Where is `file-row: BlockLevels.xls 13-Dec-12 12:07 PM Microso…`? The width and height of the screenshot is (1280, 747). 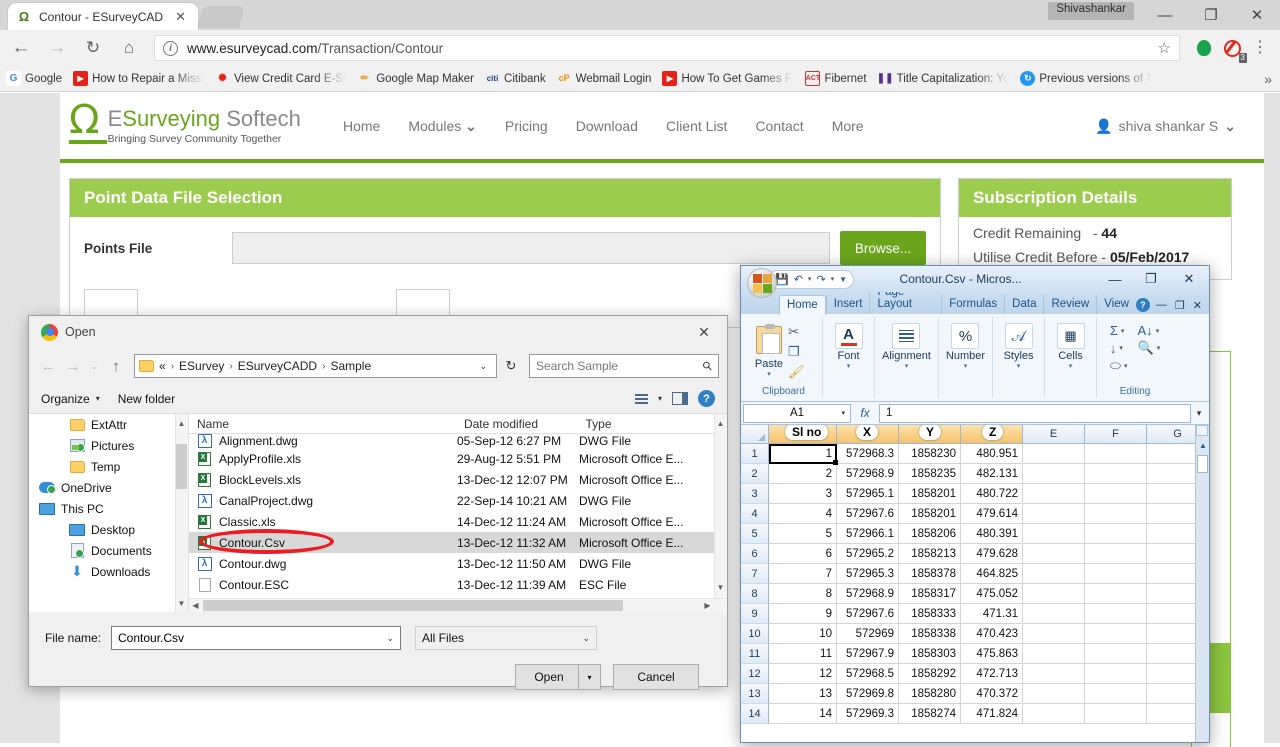 file-row: BlockLevels.xls 13-Dec-12 12:07 PM Microso… is located at coordinates (458, 479).